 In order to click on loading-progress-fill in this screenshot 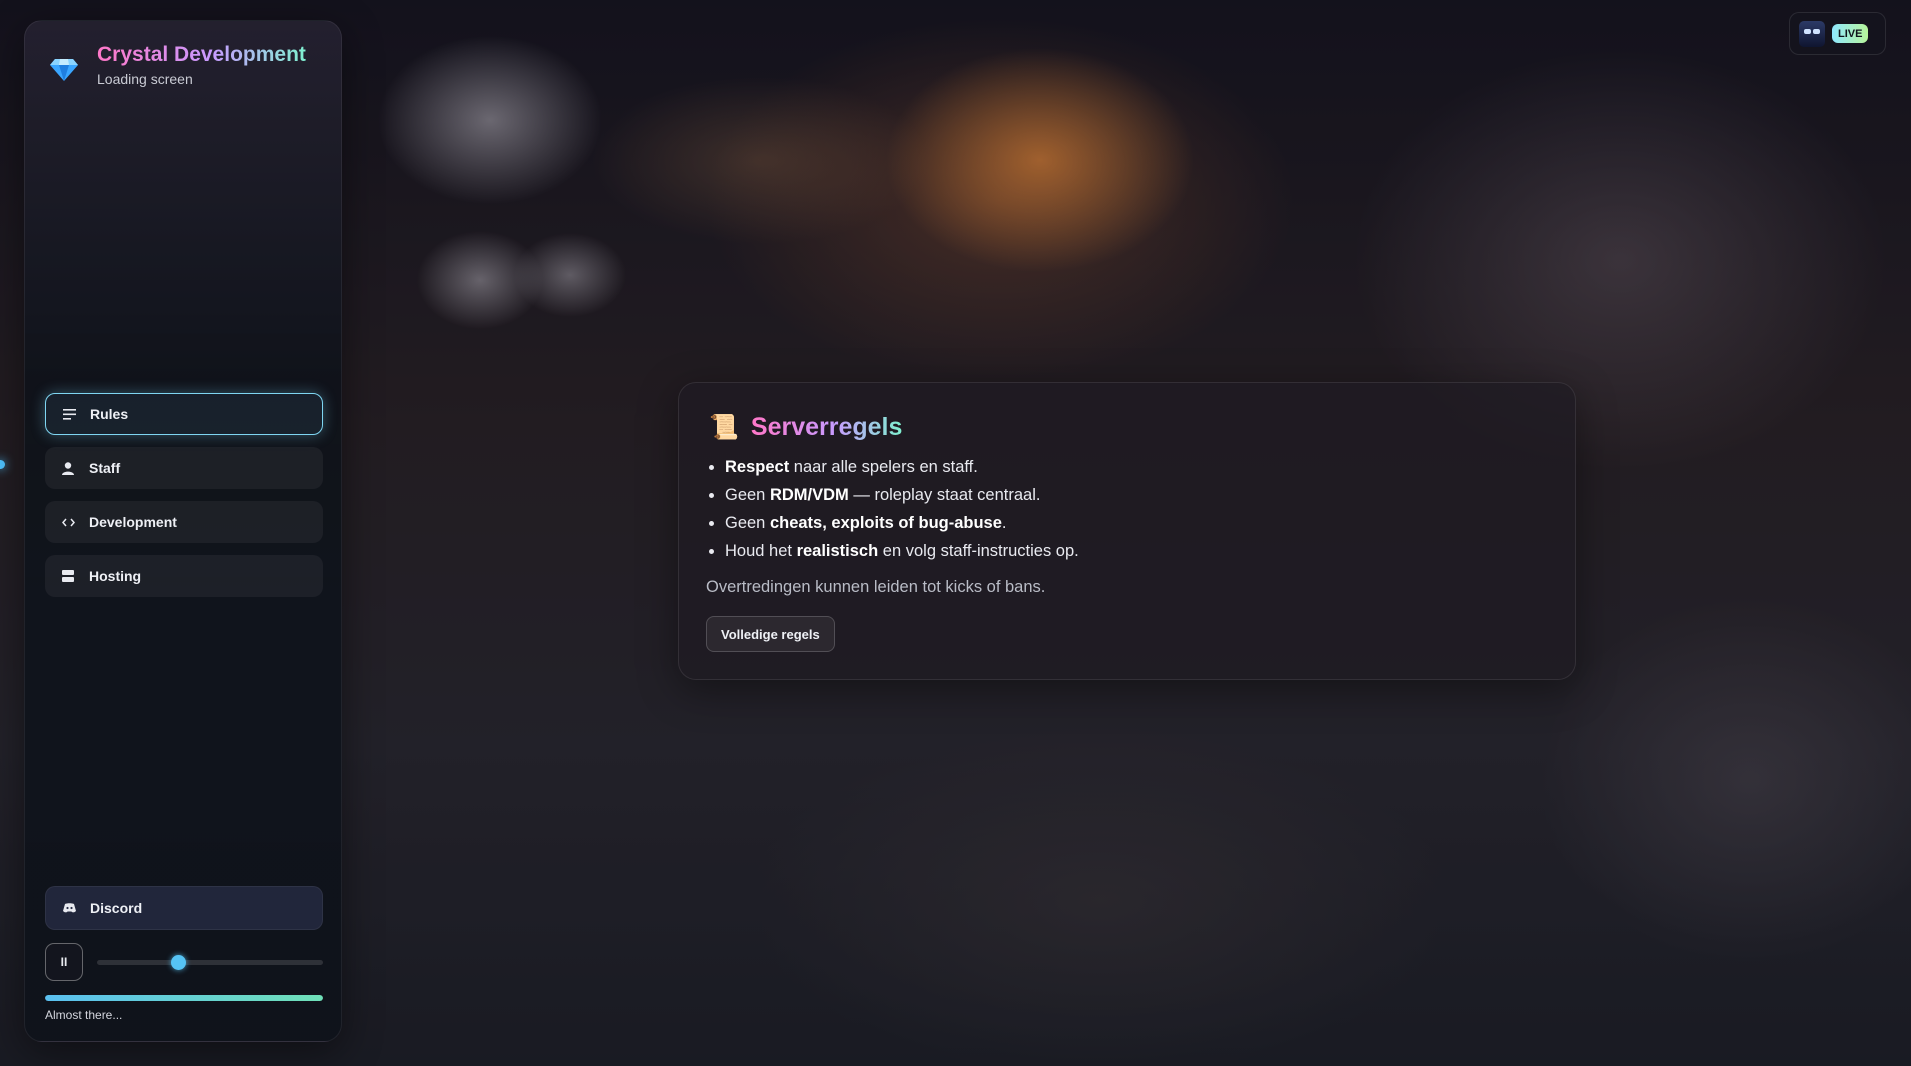, I will do `click(184, 998)`.